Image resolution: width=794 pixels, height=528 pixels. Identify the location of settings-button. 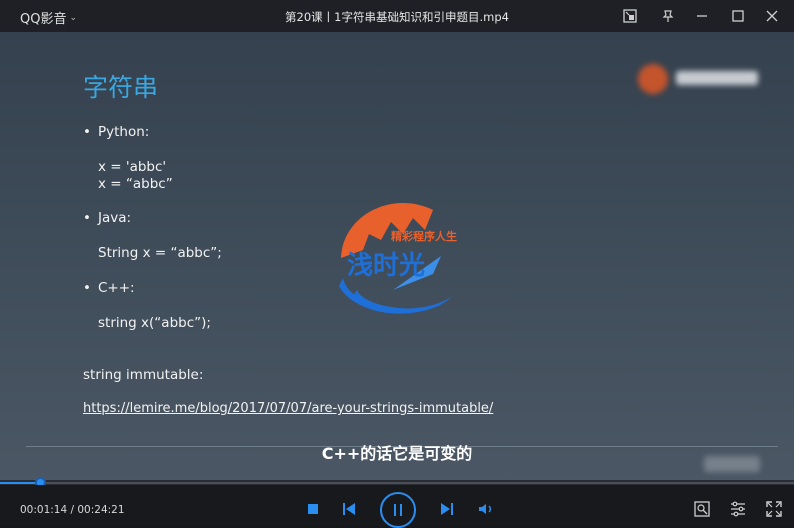
(738, 509).